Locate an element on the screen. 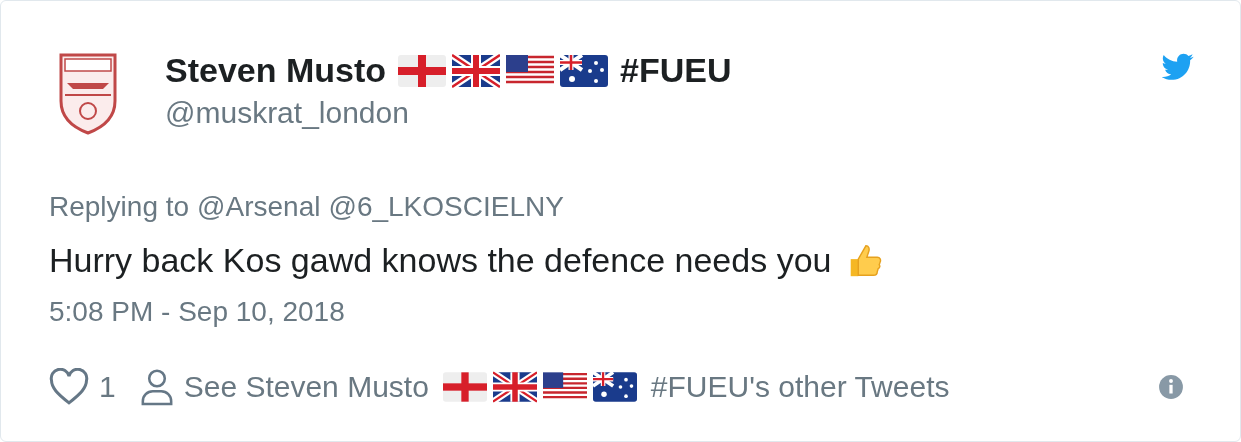 This screenshot has height=442, width=1241. tweet-timestamp: 5:08 PM - Sep 10, 2018 is located at coordinates (621, 312).